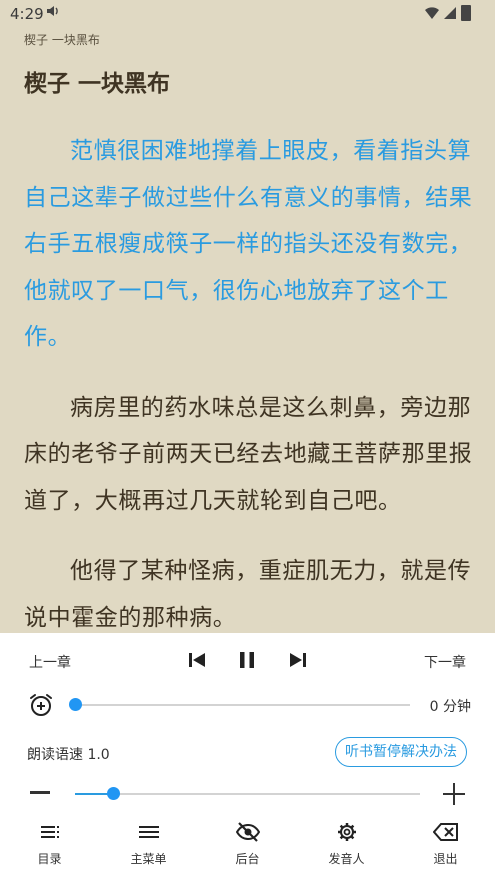 The height and width of the screenshot is (880, 495). Describe the element at coordinates (247, 859) in the screenshot. I see `nav-background-label: 后台` at that location.